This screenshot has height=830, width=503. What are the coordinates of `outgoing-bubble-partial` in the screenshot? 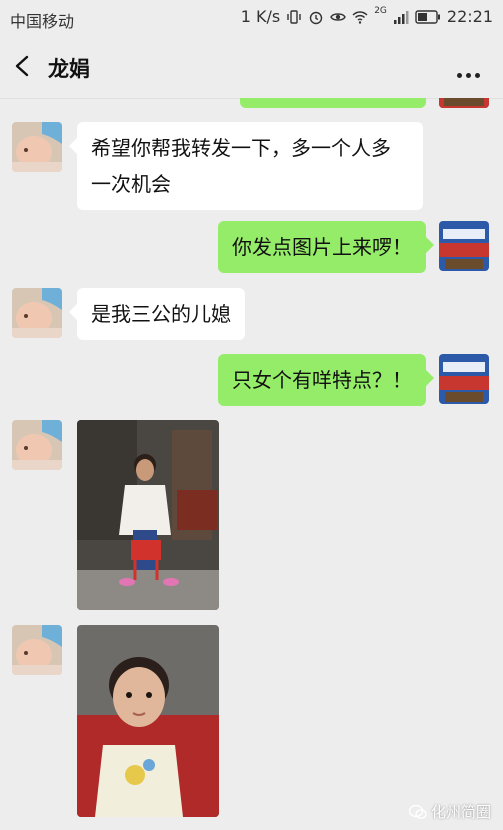 It's located at (333, 103).